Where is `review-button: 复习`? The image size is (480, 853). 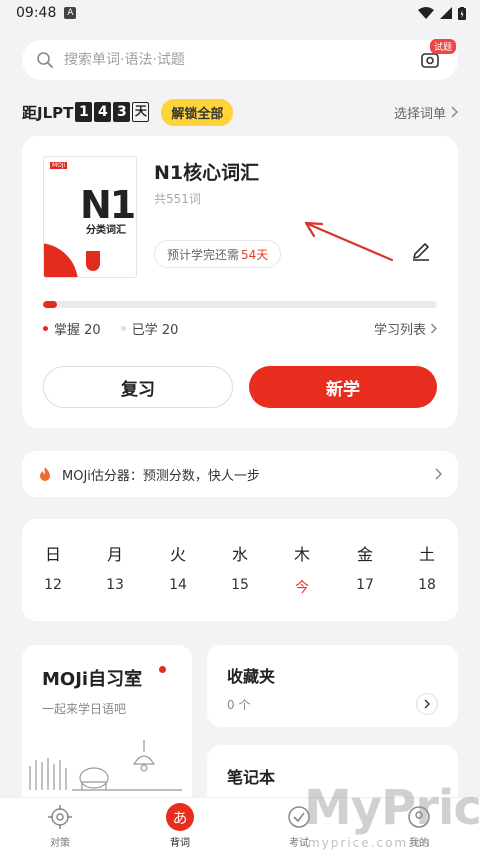 review-button: 复习 is located at coordinates (138, 387).